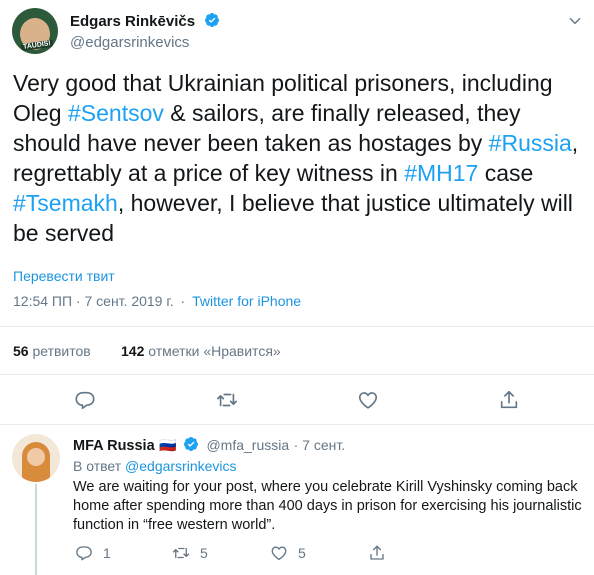  Describe the element at coordinates (180, 466) in the screenshot. I see `in-reply-handle-link: @edgarsrinkevics` at that location.